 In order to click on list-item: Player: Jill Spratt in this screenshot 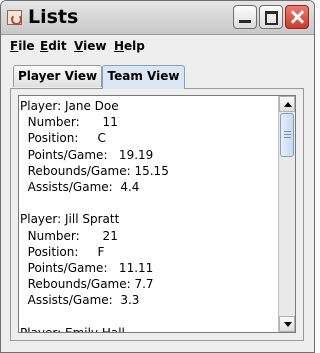, I will do `click(149, 219)`.